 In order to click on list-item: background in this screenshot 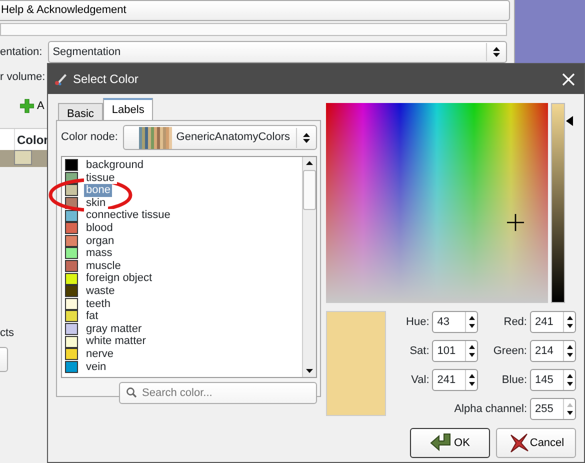, I will do `click(115, 165)`.